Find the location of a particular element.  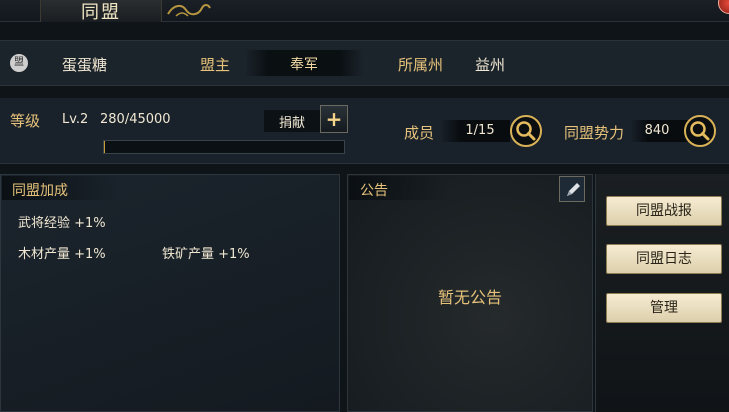

alliance-name: 蛋蛋糖 is located at coordinates (85, 65).